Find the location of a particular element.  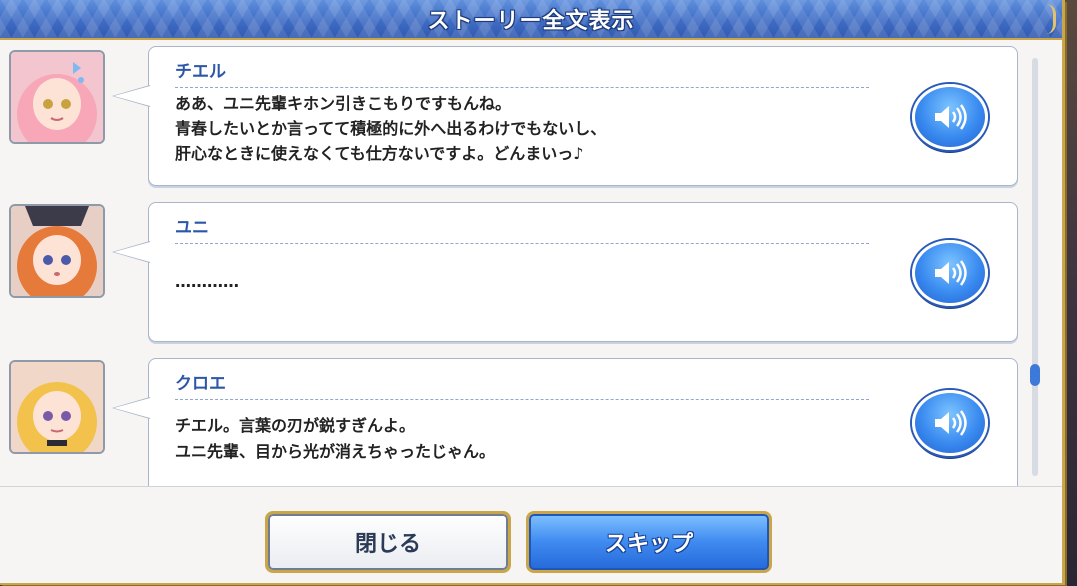

close-button: 閉じる is located at coordinates (388, 542).